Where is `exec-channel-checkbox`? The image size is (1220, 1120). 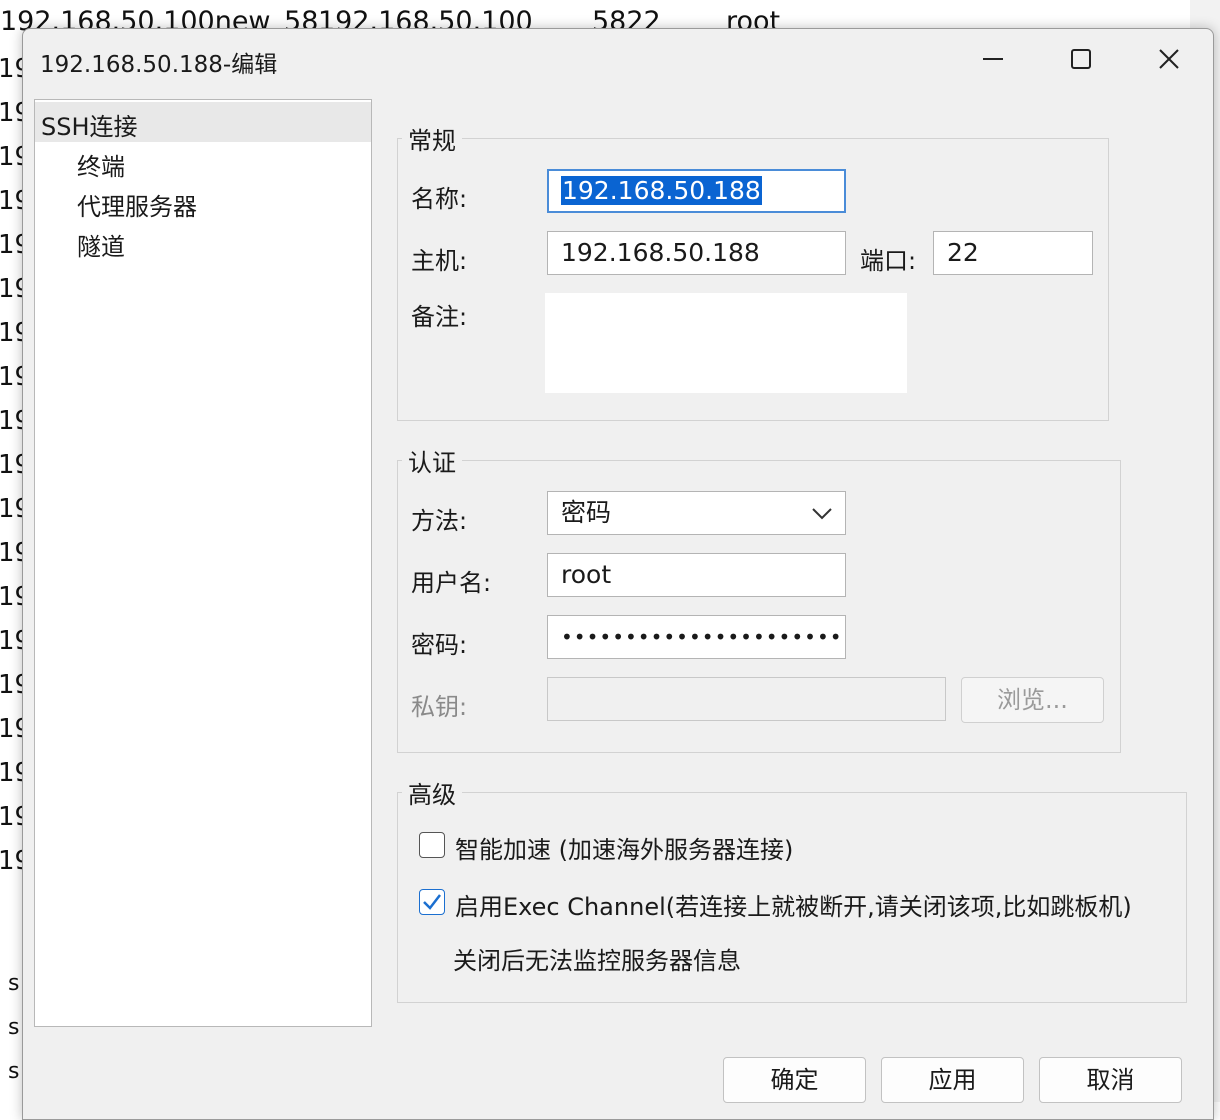
exec-channel-checkbox is located at coordinates (432, 902).